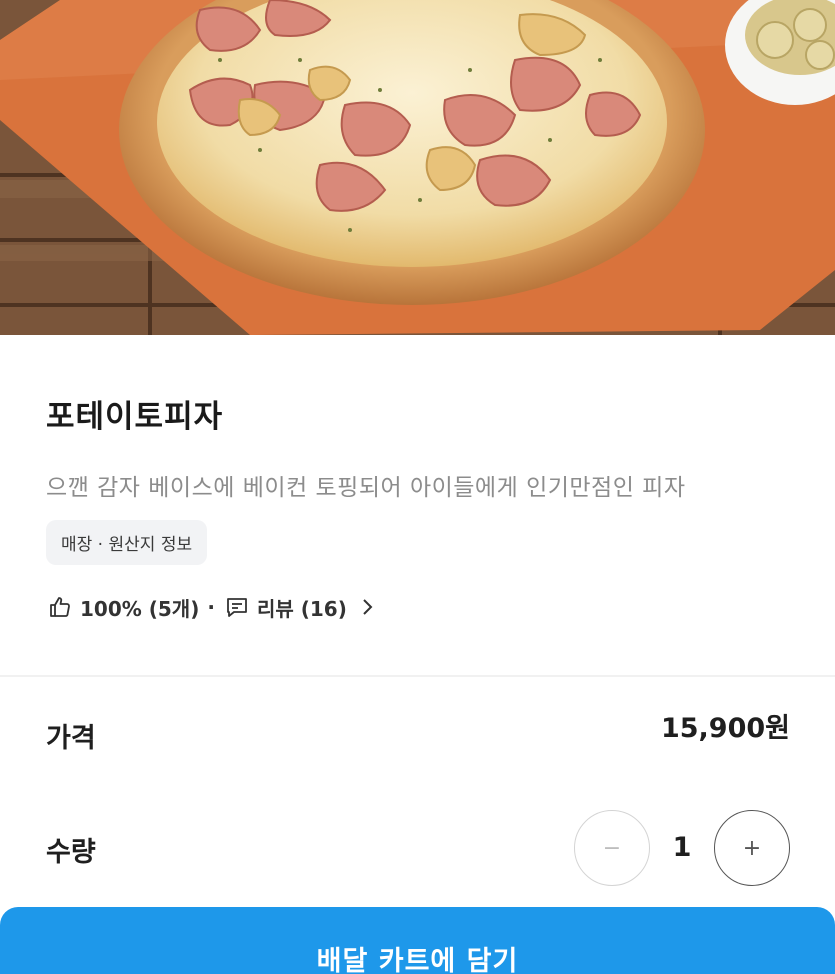 The image size is (835, 974). Describe the element at coordinates (417, 676) in the screenshot. I see `section-divider` at that location.